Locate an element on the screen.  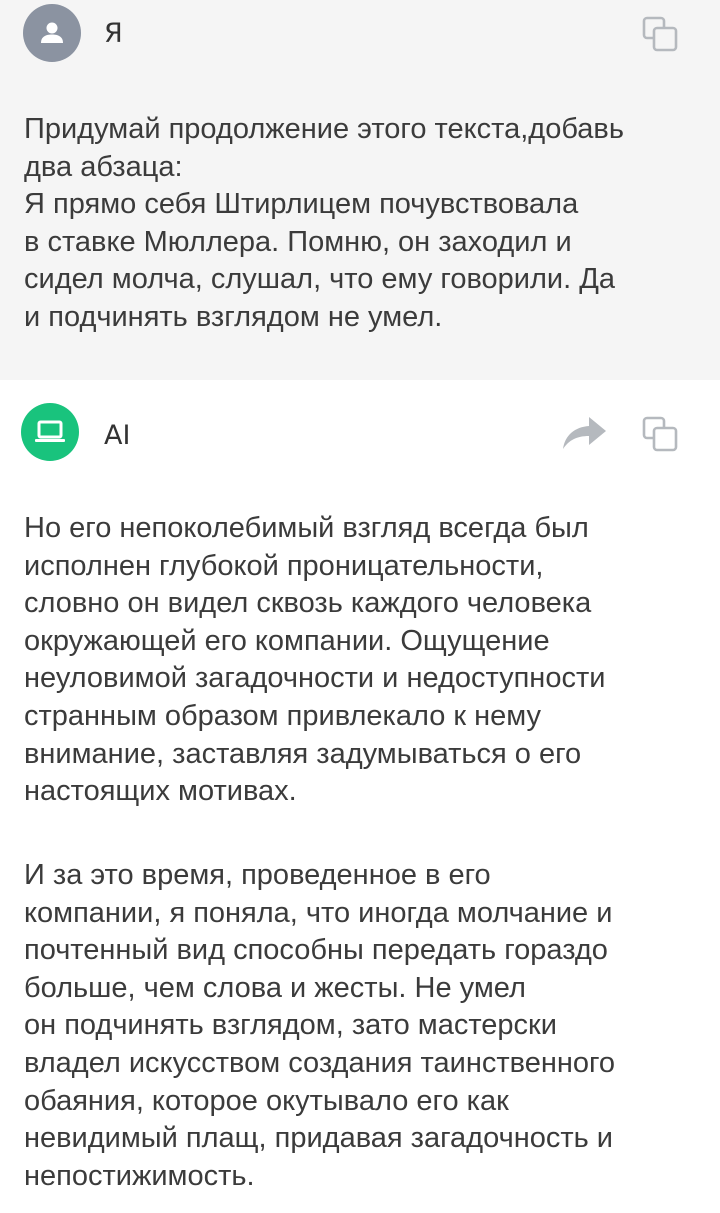
person-icon is located at coordinates (52, 32).